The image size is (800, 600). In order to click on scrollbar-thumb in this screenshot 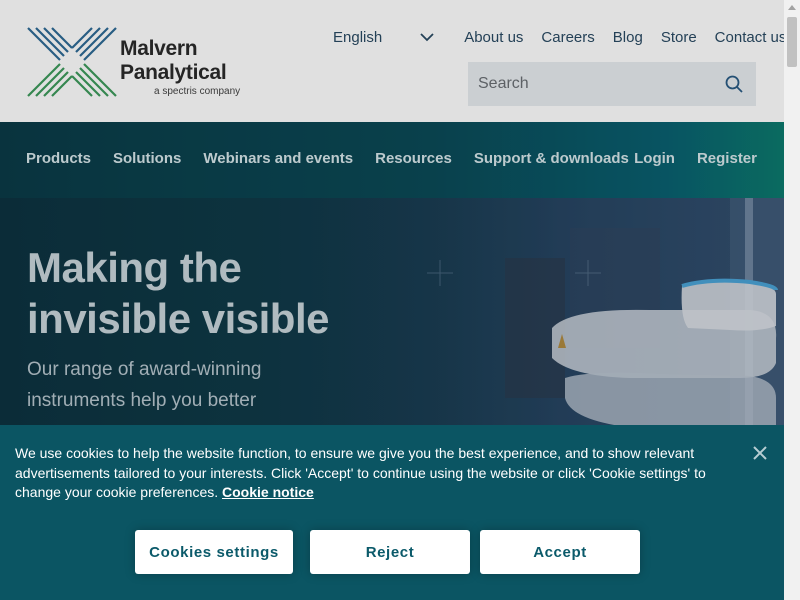, I will do `click(792, 42)`.